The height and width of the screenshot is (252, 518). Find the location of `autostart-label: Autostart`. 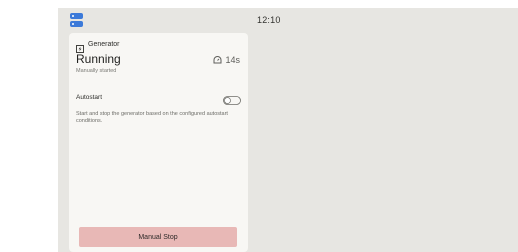

autostart-label: Autostart is located at coordinates (89, 97).